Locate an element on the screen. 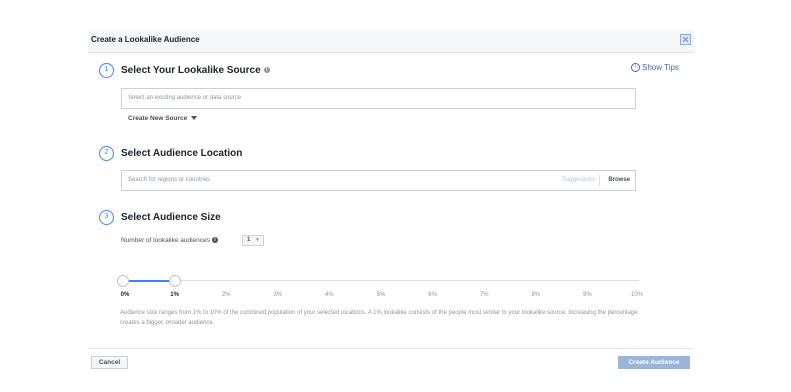 This screenshot has height=392, width=791. number-of-audiences-text: Number of lookalike audiences is located at coordinates (165, 240).